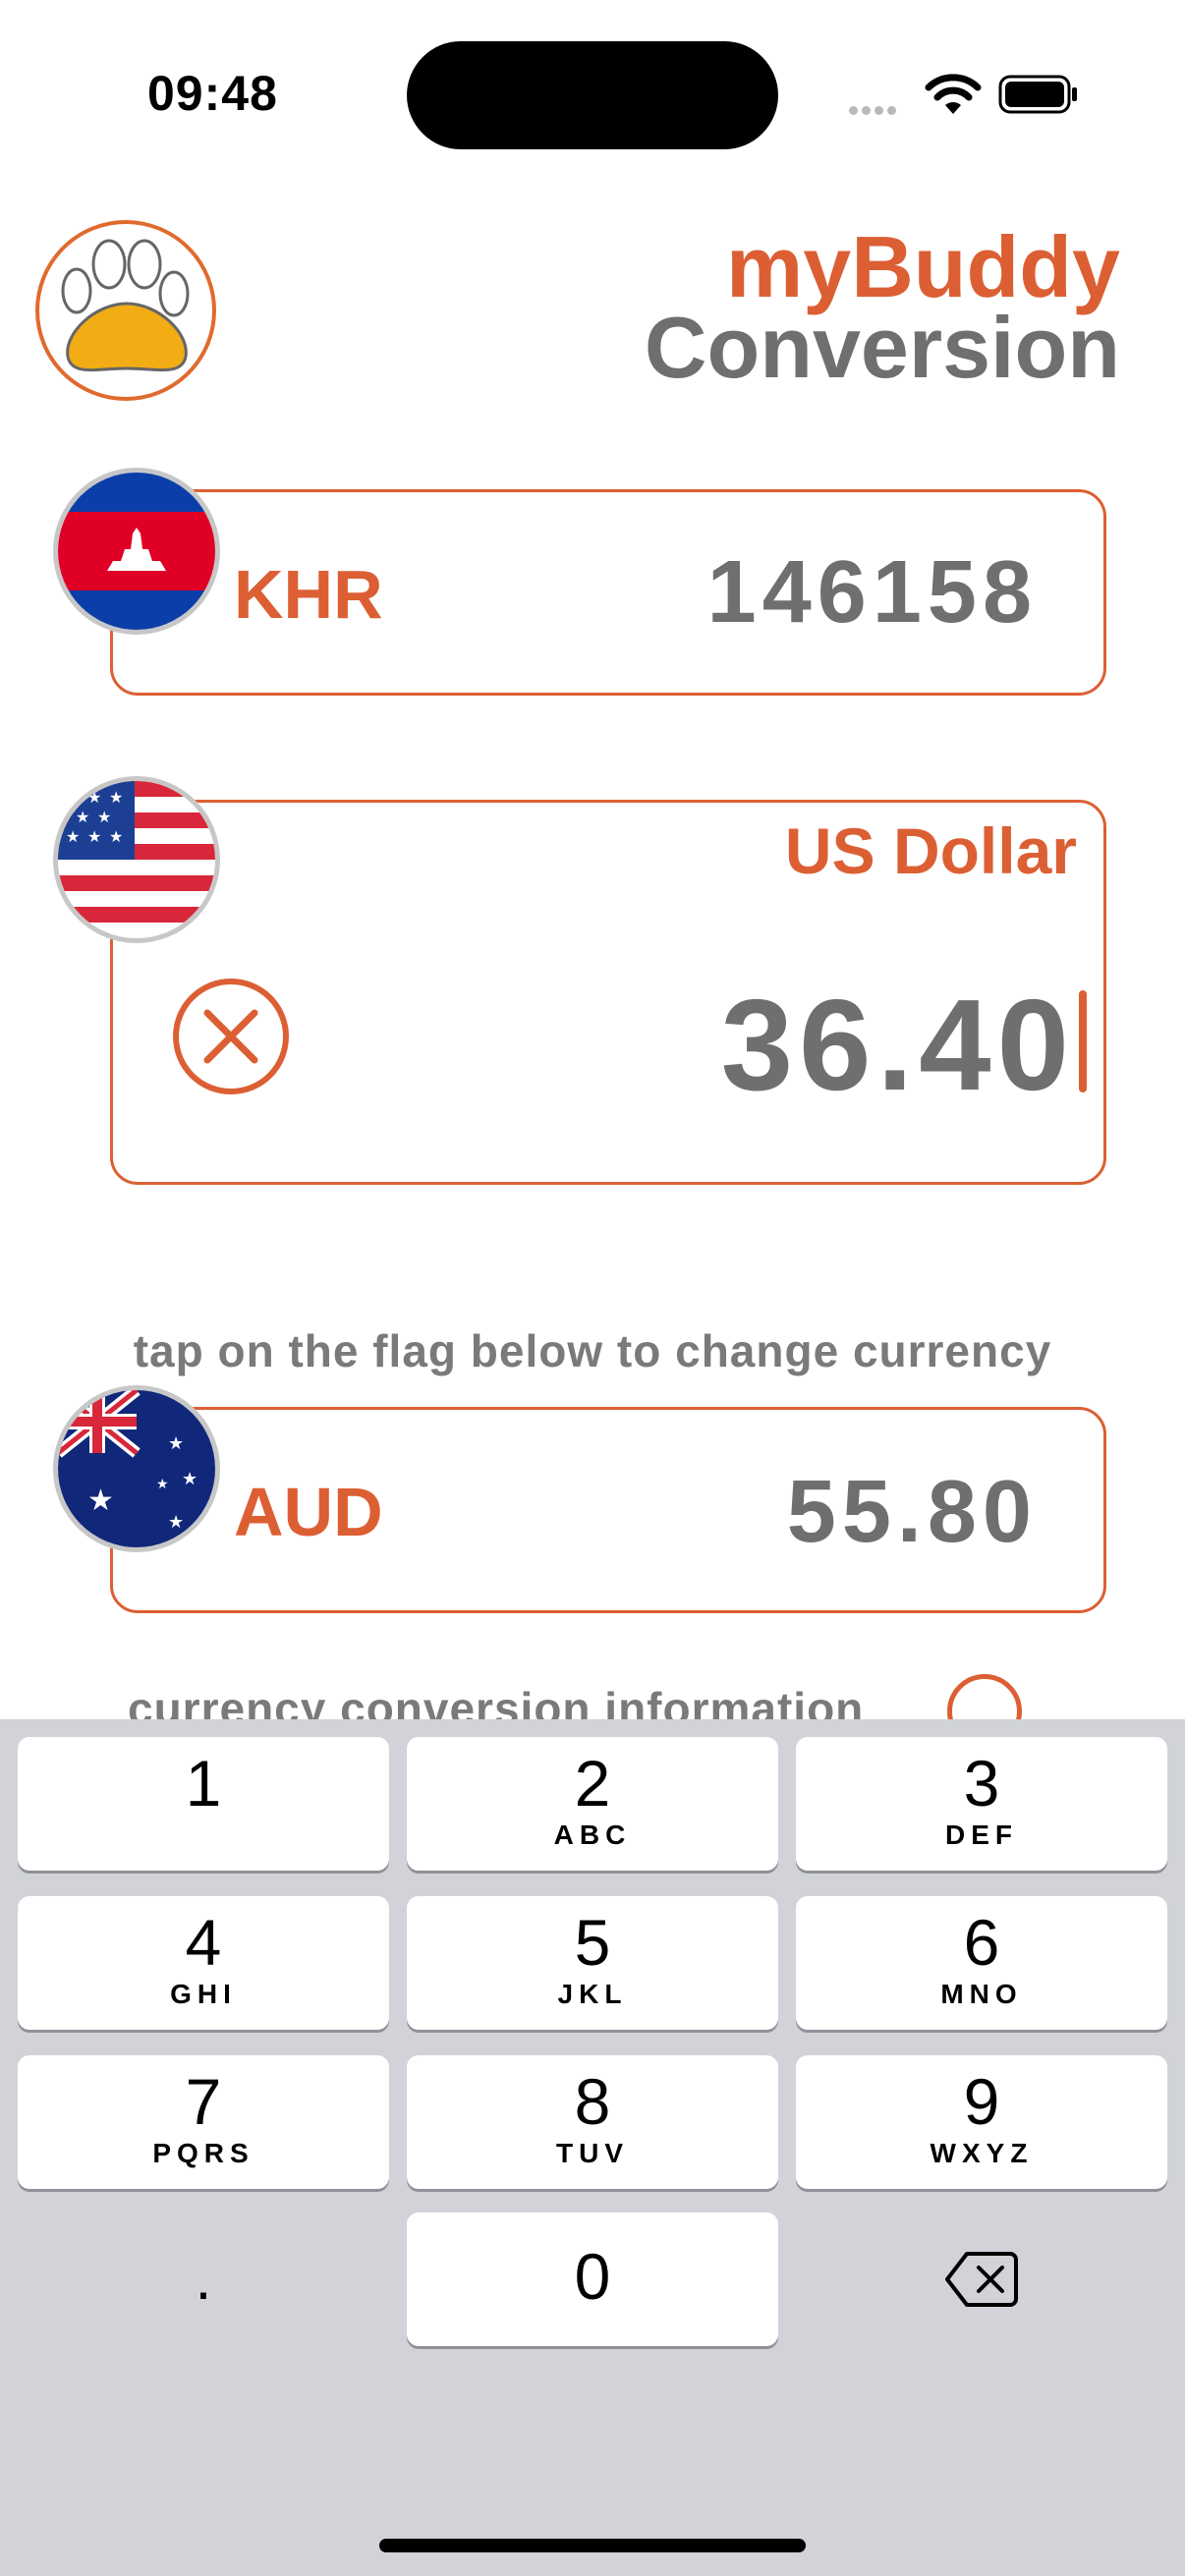  I want to click on base-currency-code: KHR, so click(309, 594).